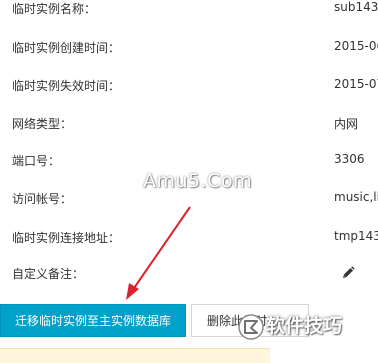 This screenshot has width=378, height=363. Describe the element at coordinates (356, 236) in the screenshot. I see `connection-address-value: tmp143` at that location.